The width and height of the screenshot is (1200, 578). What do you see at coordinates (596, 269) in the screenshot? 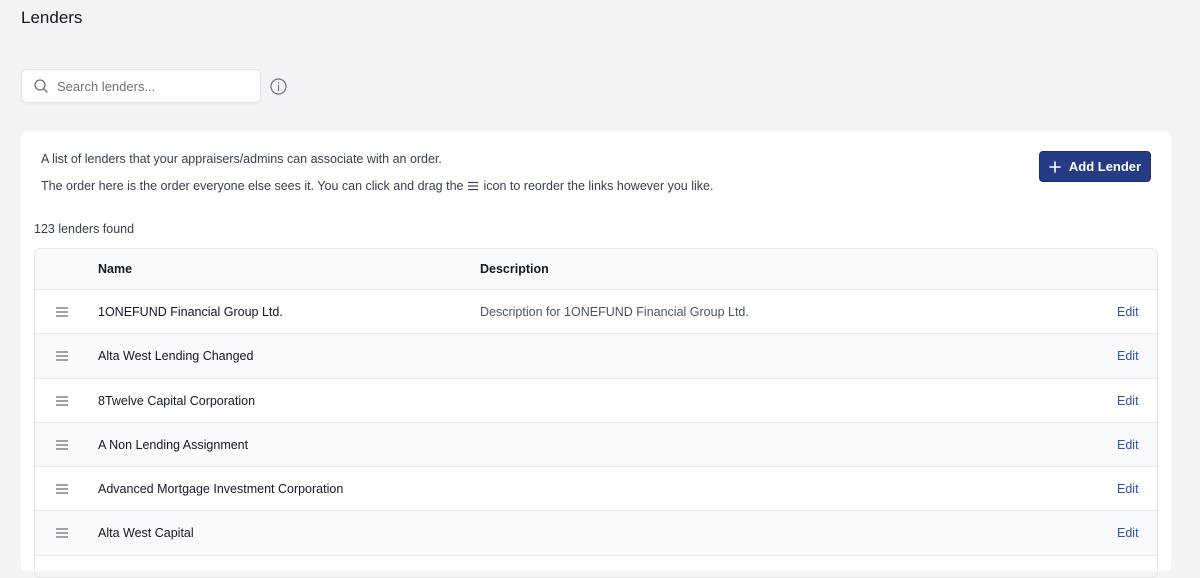
I see `table-header: Name Description` at bounding box center [596, 269].